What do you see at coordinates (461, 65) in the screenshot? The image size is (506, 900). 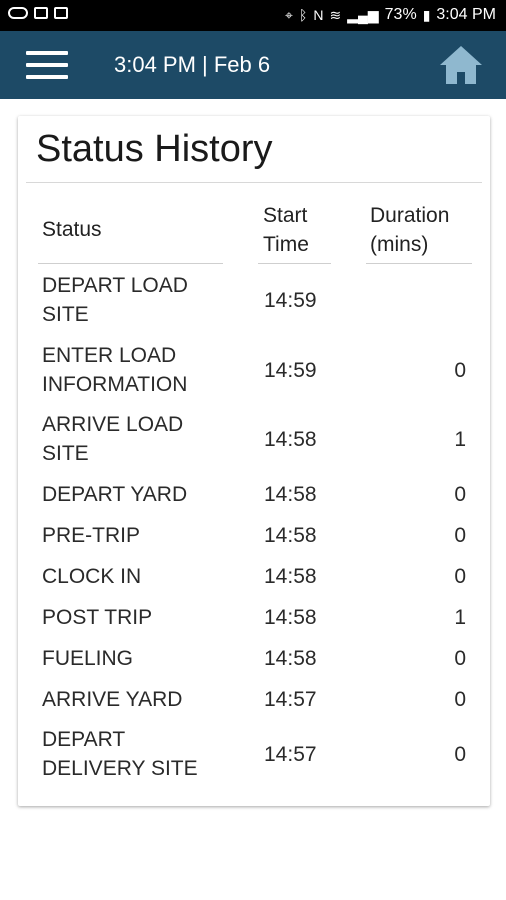 I see `home-icon` at bounding box center [461, 65].